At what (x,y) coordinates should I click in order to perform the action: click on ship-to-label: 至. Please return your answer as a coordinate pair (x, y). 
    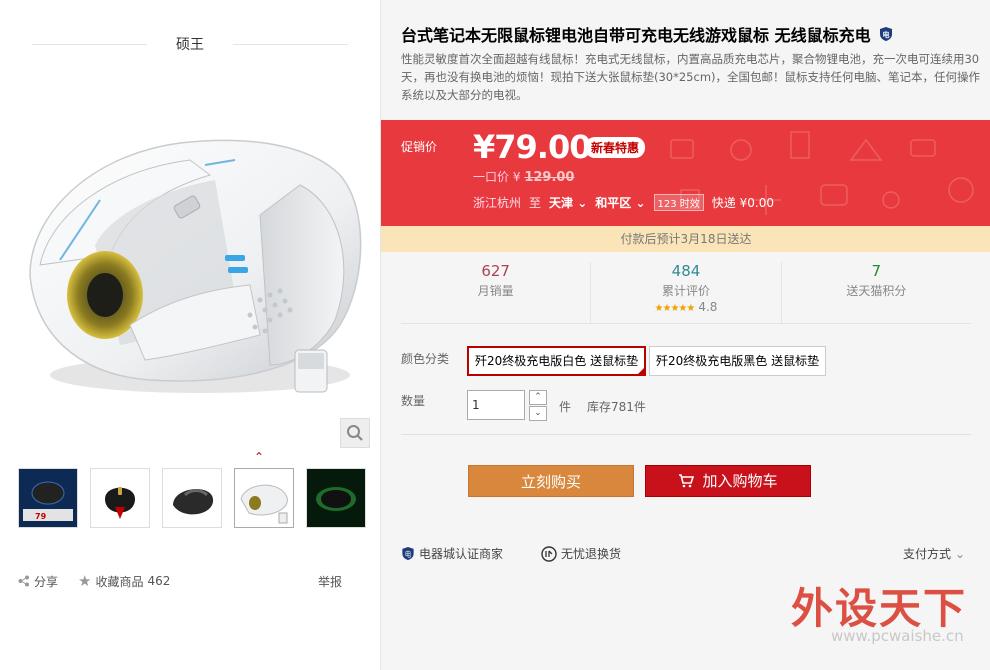
    Looking at the image, I should click on (535, 203).